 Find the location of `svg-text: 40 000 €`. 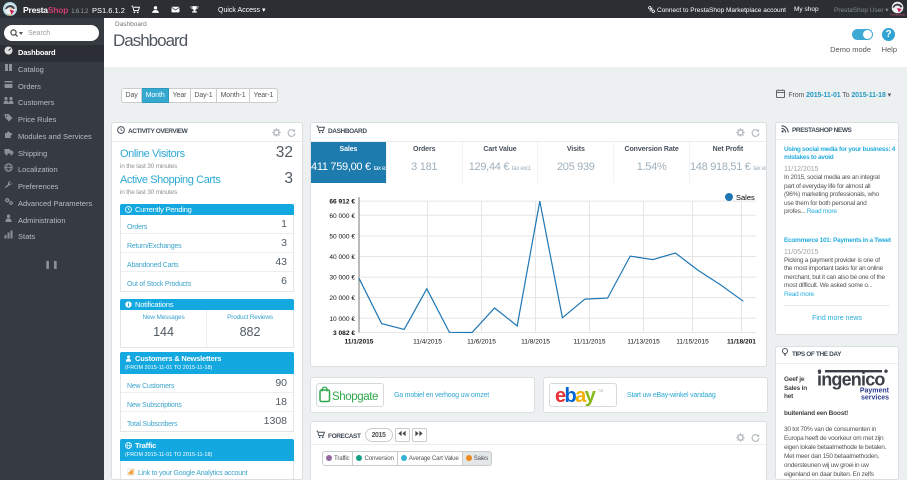

svg-text: 40 000 € is located at coordinates (342, 257).